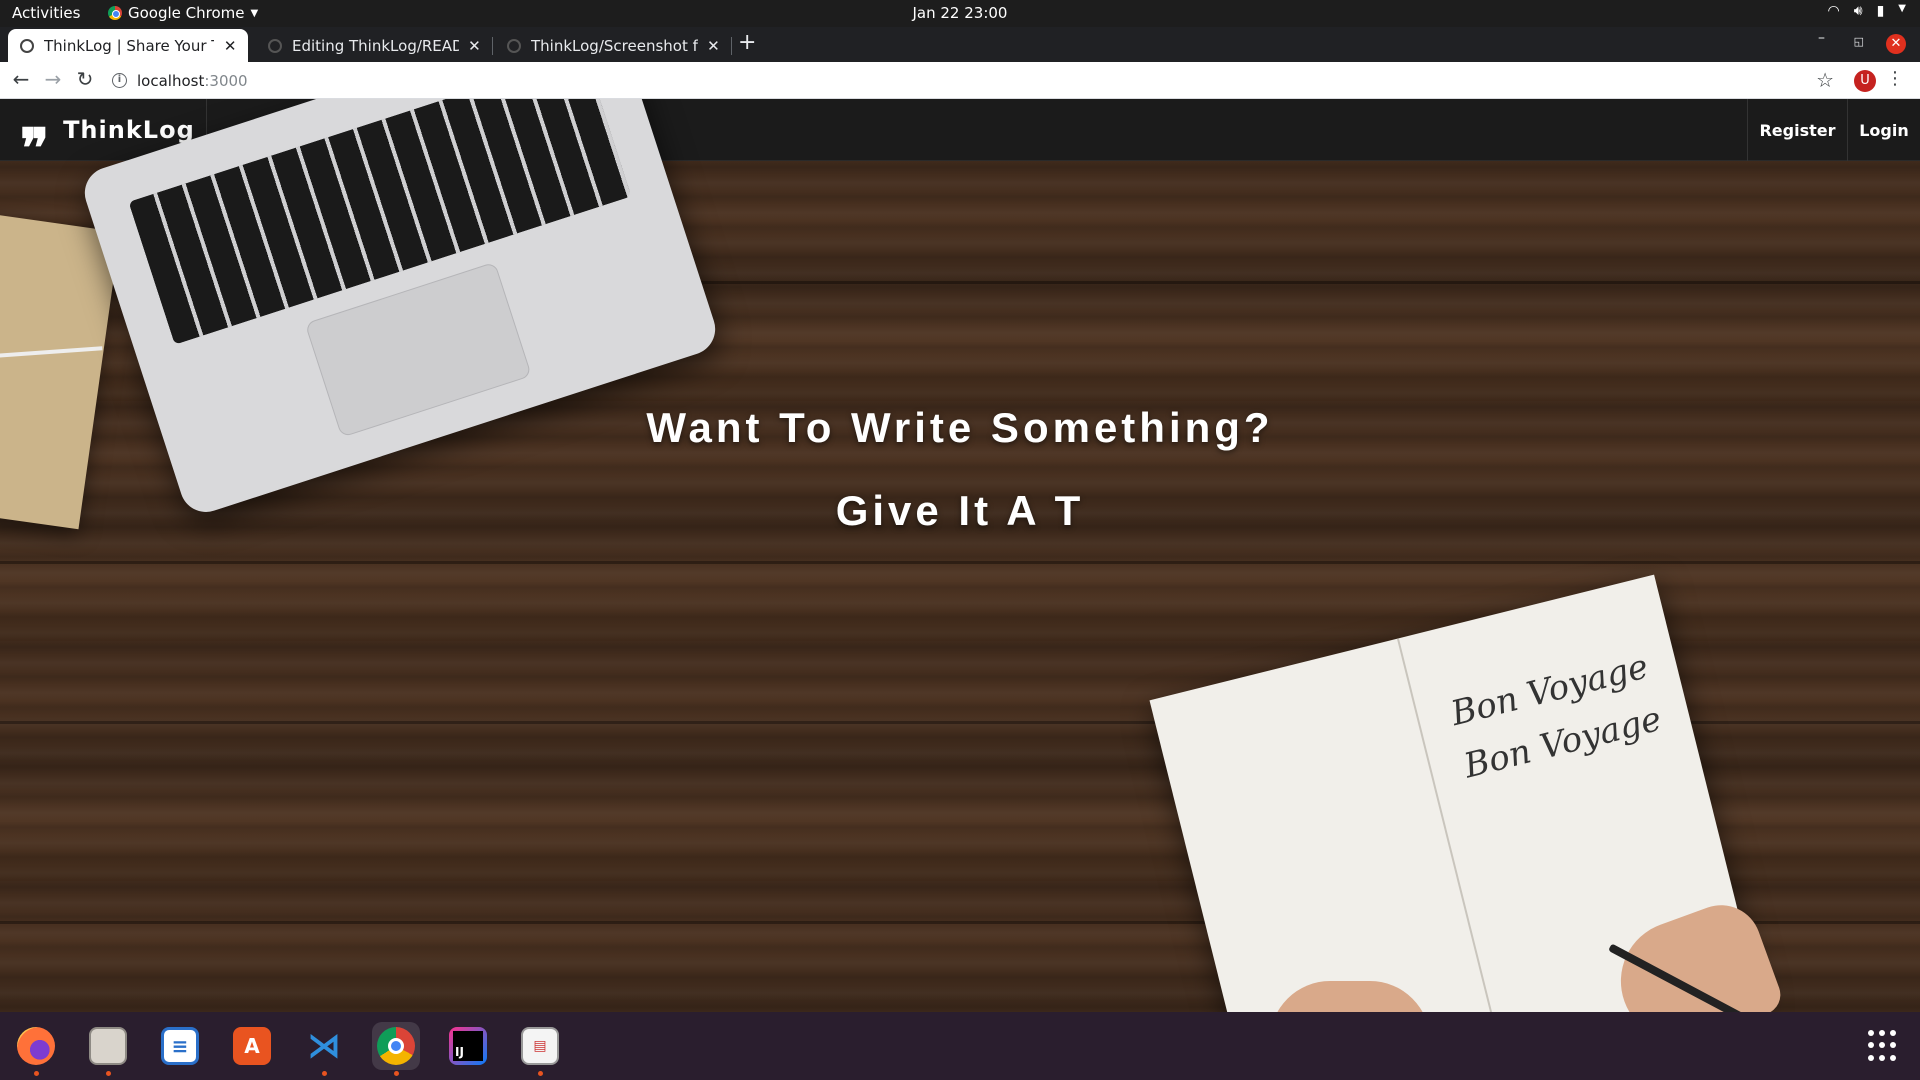  What do you see at coordinates (1833, 11) in the screenshot?
I see `wifi-icon: ◠` at bounding box center [1833, 11].